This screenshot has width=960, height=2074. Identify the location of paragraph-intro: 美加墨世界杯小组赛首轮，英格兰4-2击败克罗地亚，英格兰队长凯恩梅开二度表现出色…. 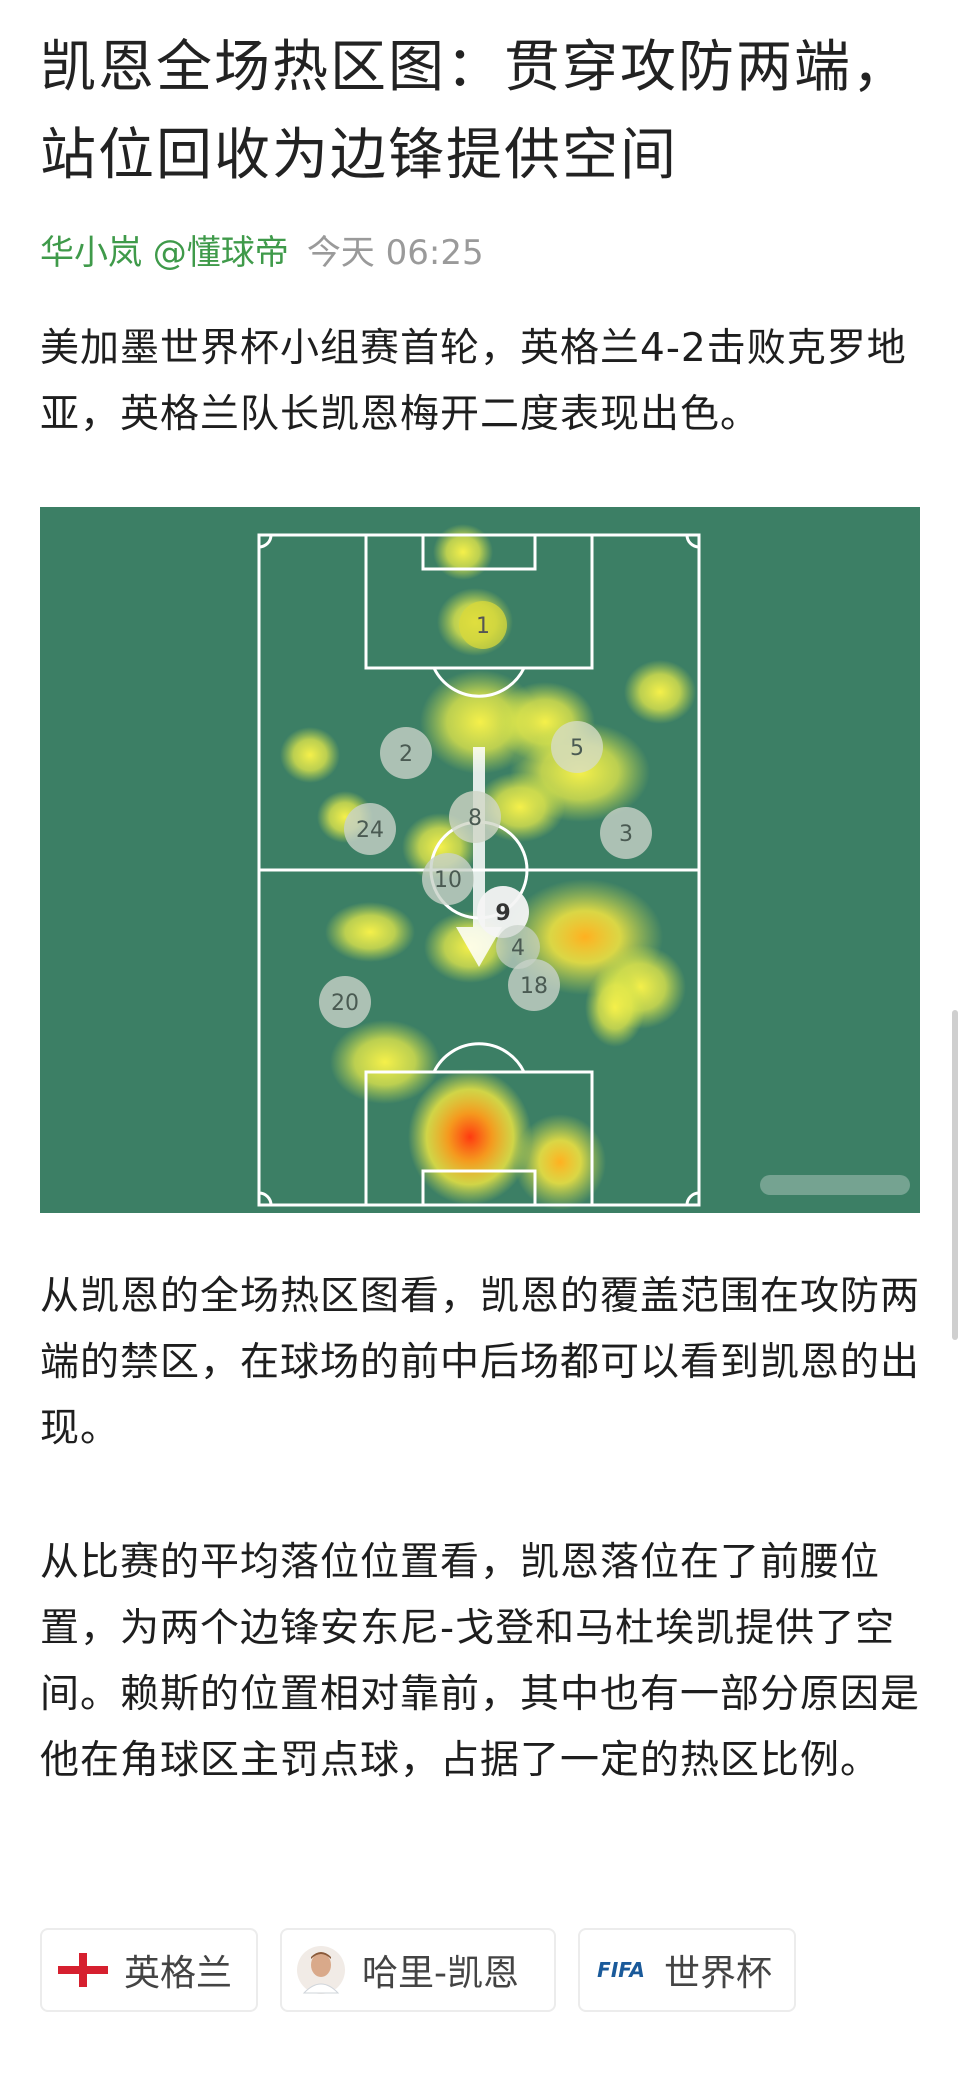
(473, 381).